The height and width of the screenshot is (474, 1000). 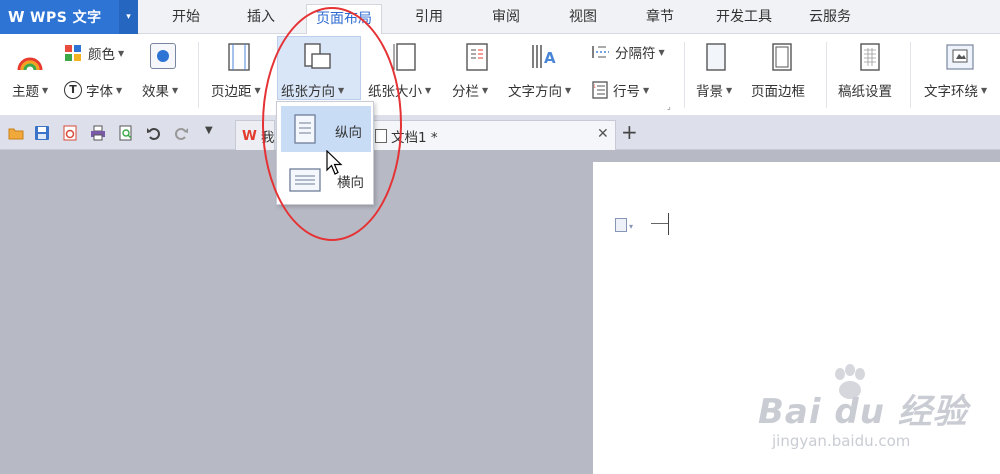 What do you see at coordinates (239, 57) in the screenshot?
I see `margins-icon` at bounding box center [239, 57].